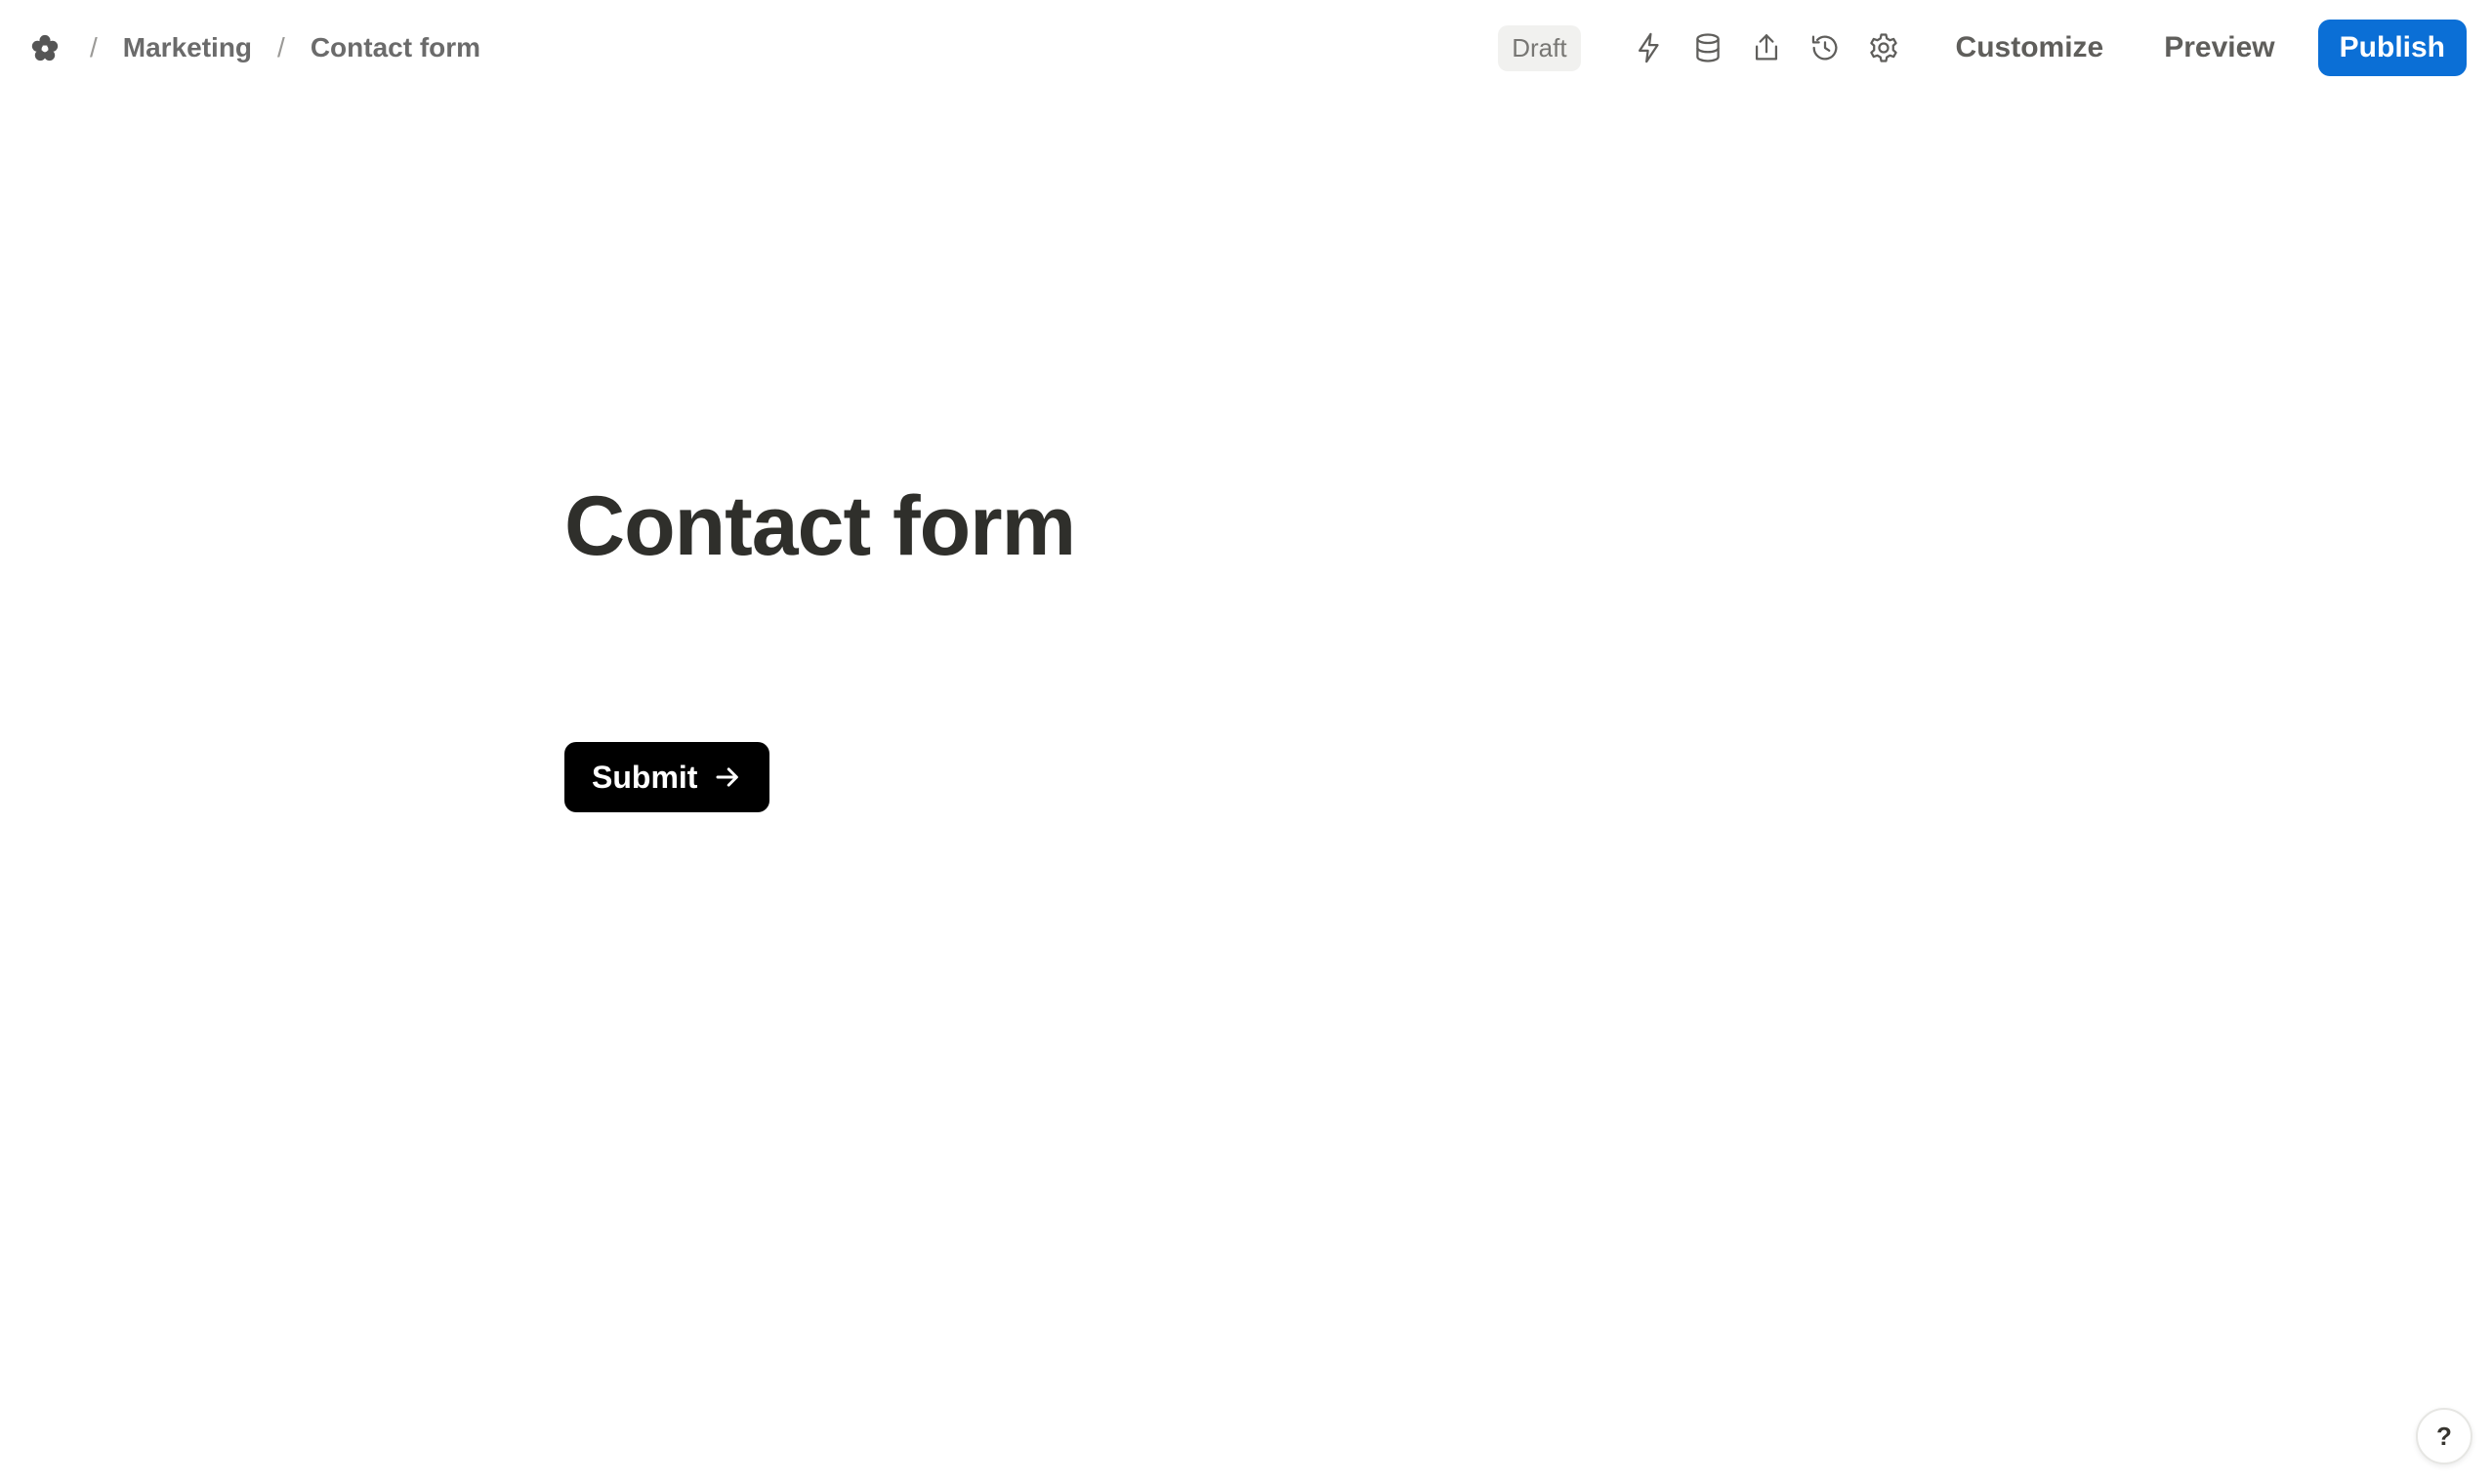 The height and width of the screenshot is (1484, 2492). What do you see at coordinates (1766, 48) in the screenshot?
I see `share-icon` at bounding box center [1766, 48].